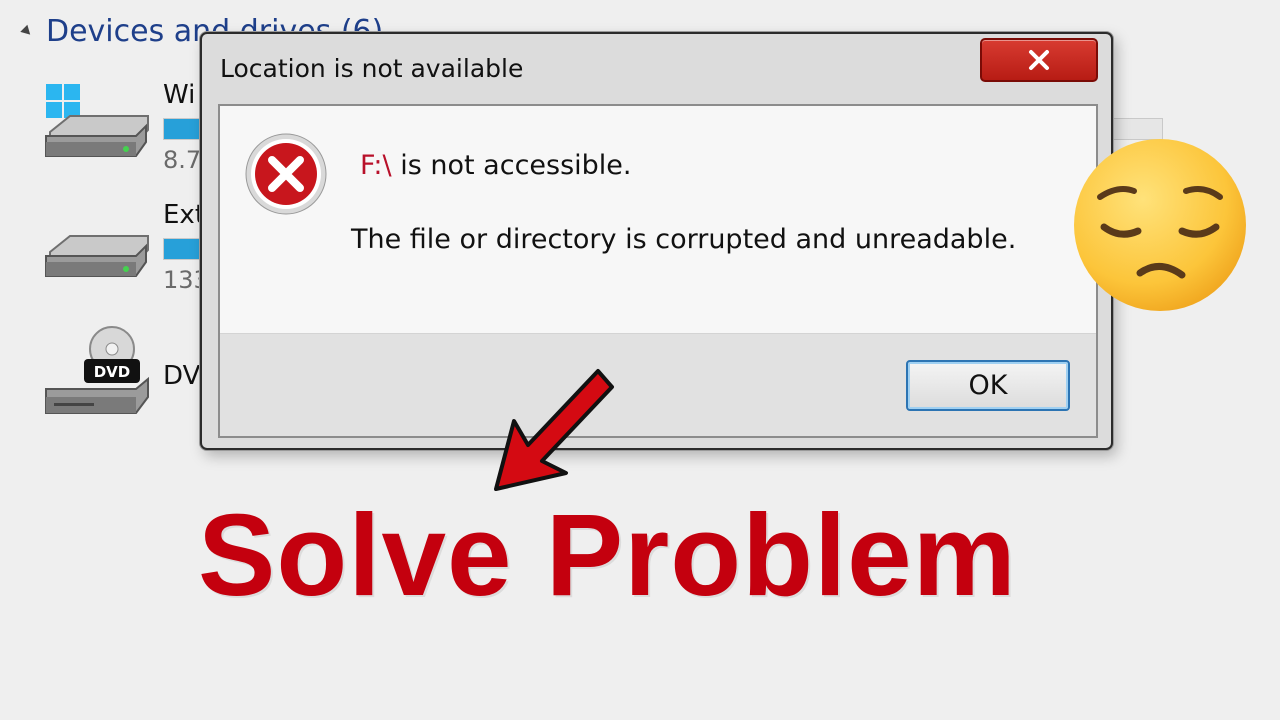  Describe the element at coordinates (97, 120) in the screenshot. I see `windows-drive-icon` at that location.